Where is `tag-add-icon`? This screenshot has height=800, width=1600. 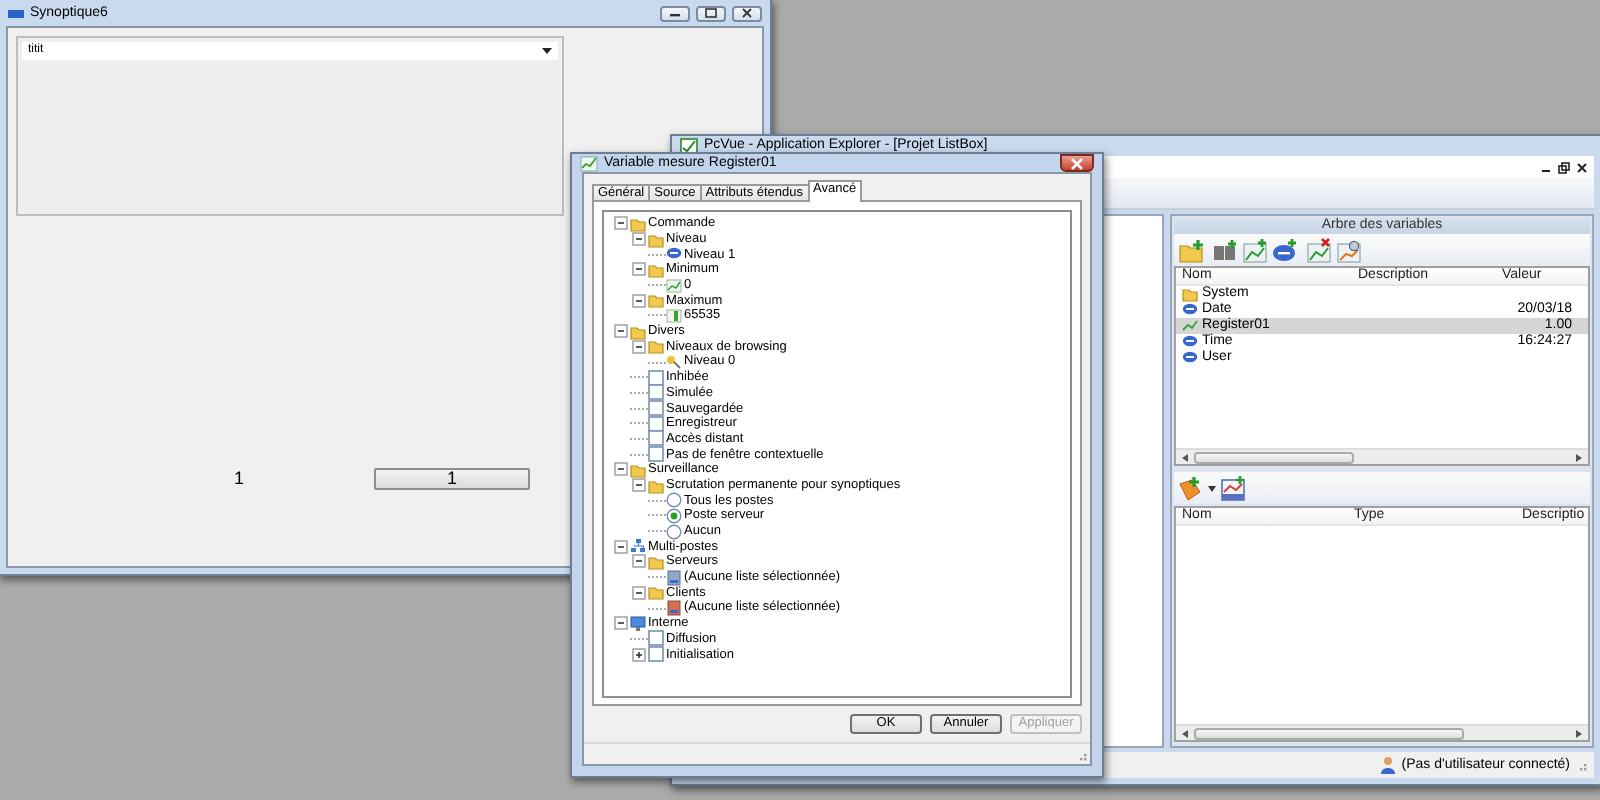 tag-add-icon is located at coordinates (1191, 488).